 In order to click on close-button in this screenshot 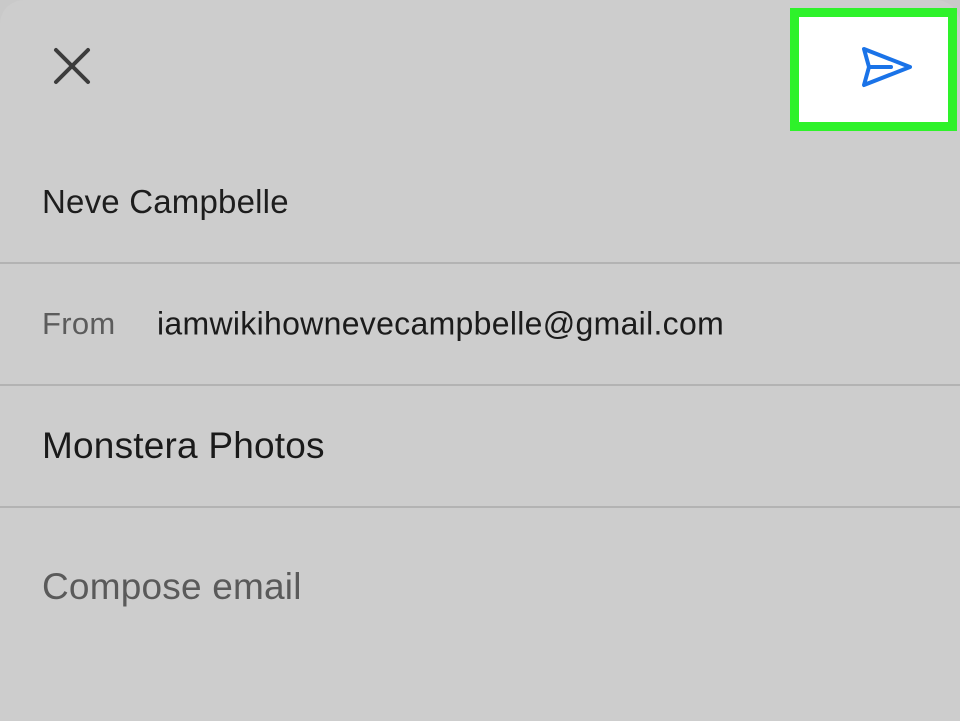, I will do `click(72, 68)`.